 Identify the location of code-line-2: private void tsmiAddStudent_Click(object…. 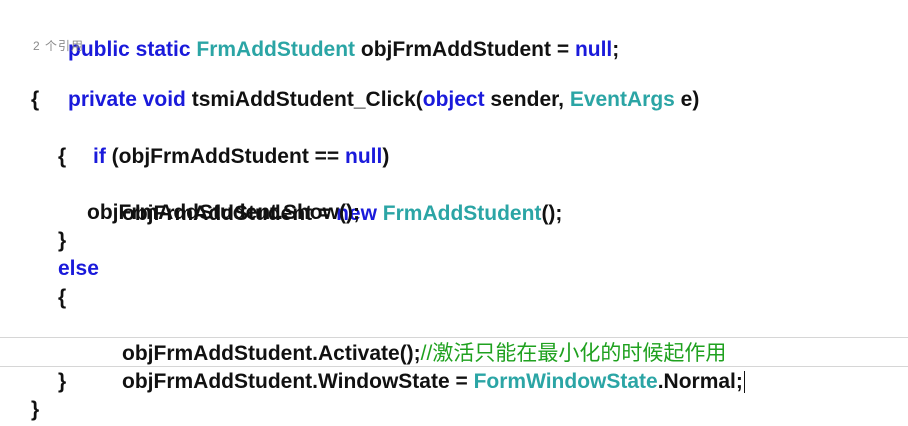
(454, 83).